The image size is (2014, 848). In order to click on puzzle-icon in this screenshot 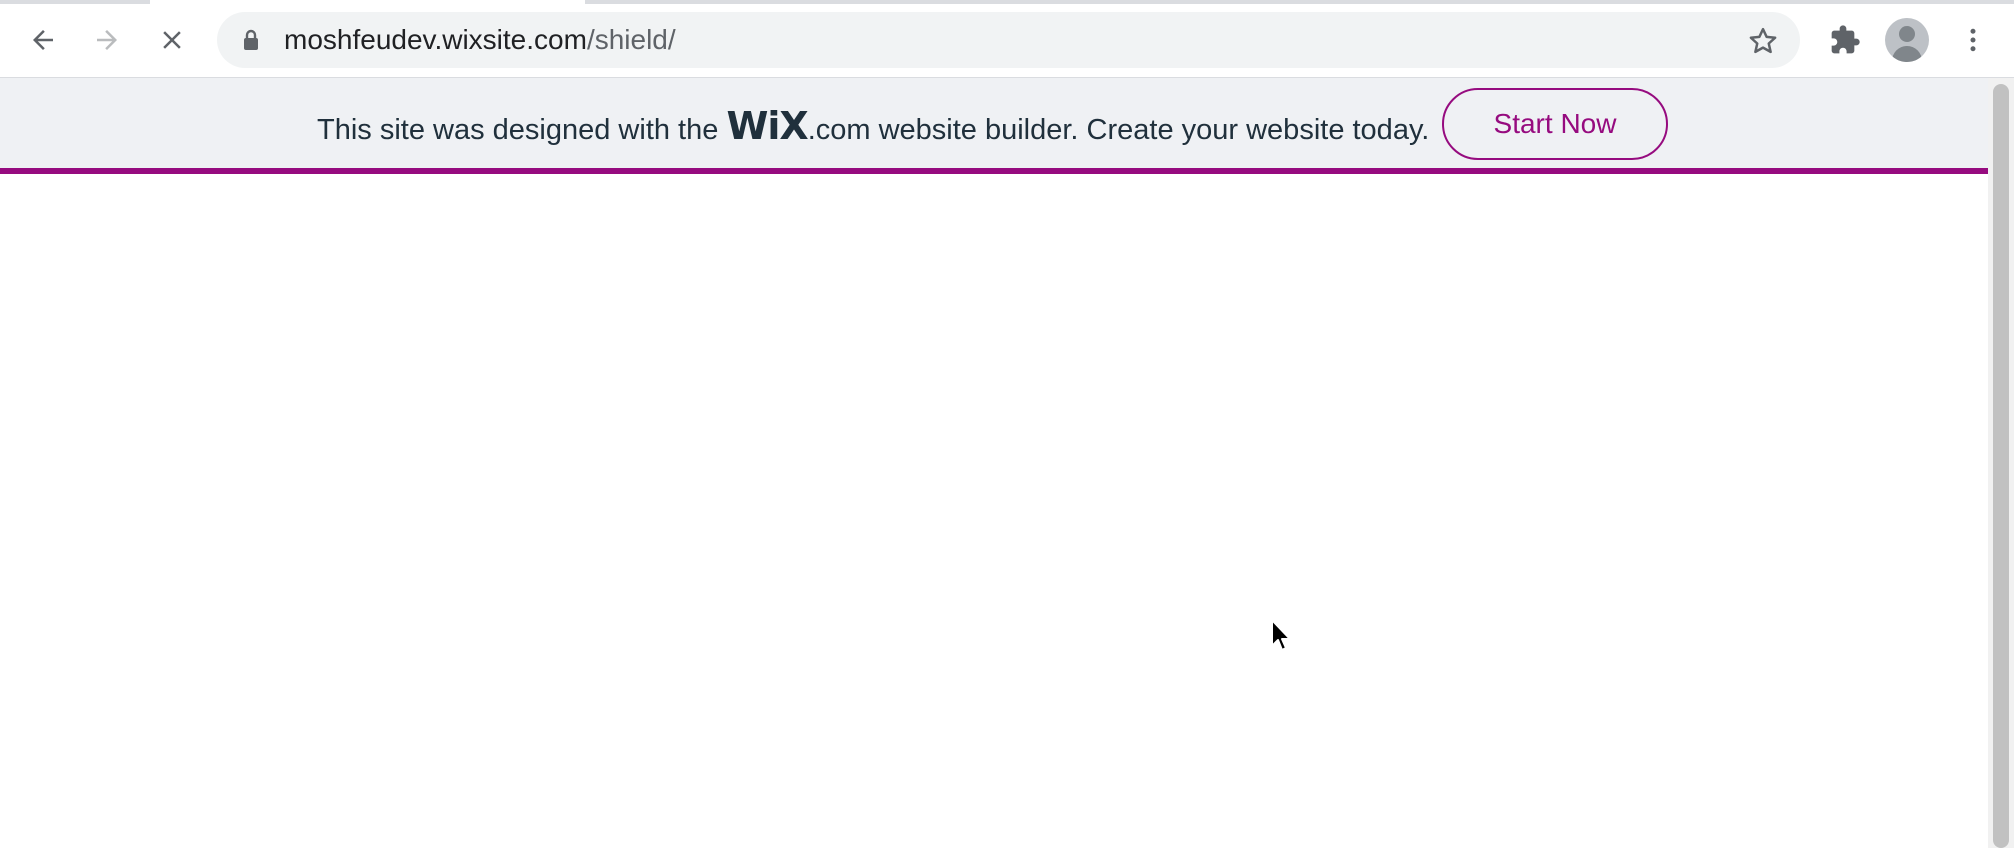, I will do `click(1845, 39)`.